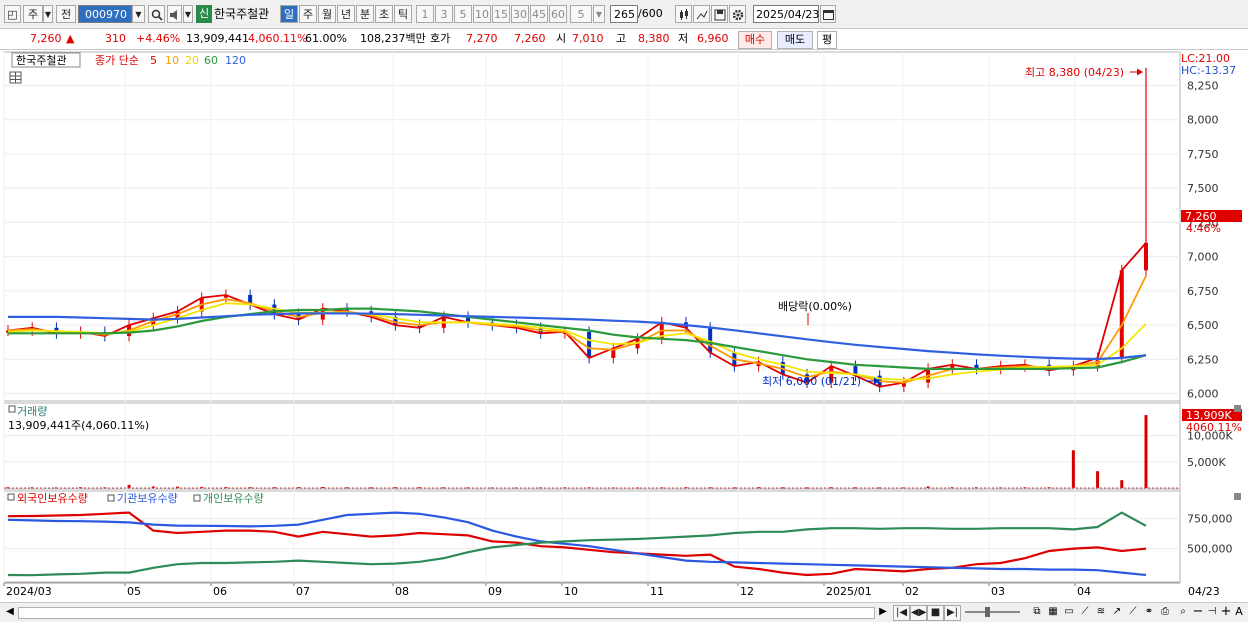 The height and width of the screenshot is (622, 1248). I want to click on custom-interval-select: 5, so click(581, 14).